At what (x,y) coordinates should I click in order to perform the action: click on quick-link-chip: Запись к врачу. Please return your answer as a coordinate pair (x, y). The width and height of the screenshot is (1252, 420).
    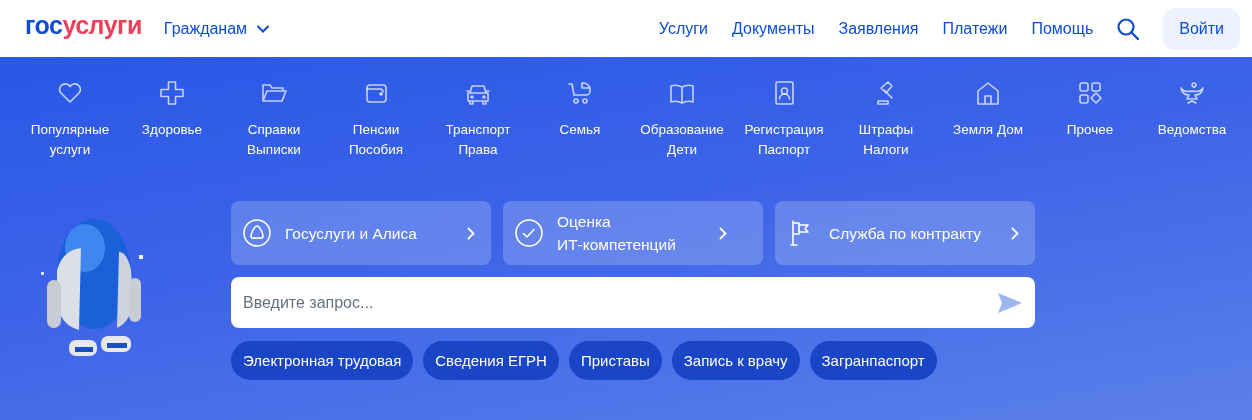
    Looking at the image, I should click on (735, 360).